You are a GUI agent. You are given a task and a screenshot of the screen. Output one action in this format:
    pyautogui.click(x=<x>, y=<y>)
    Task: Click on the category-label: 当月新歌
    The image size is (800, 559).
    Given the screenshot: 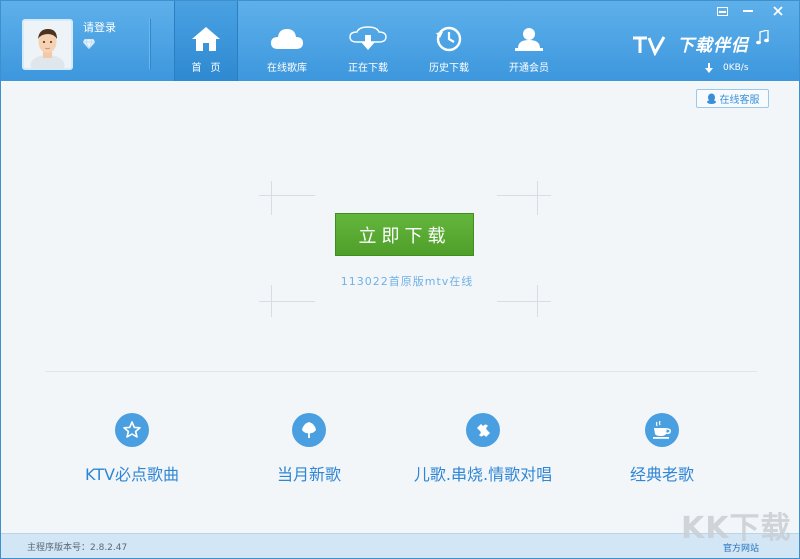 What is the action you would take?
    pyautogui.click(x=308, y=474)
    